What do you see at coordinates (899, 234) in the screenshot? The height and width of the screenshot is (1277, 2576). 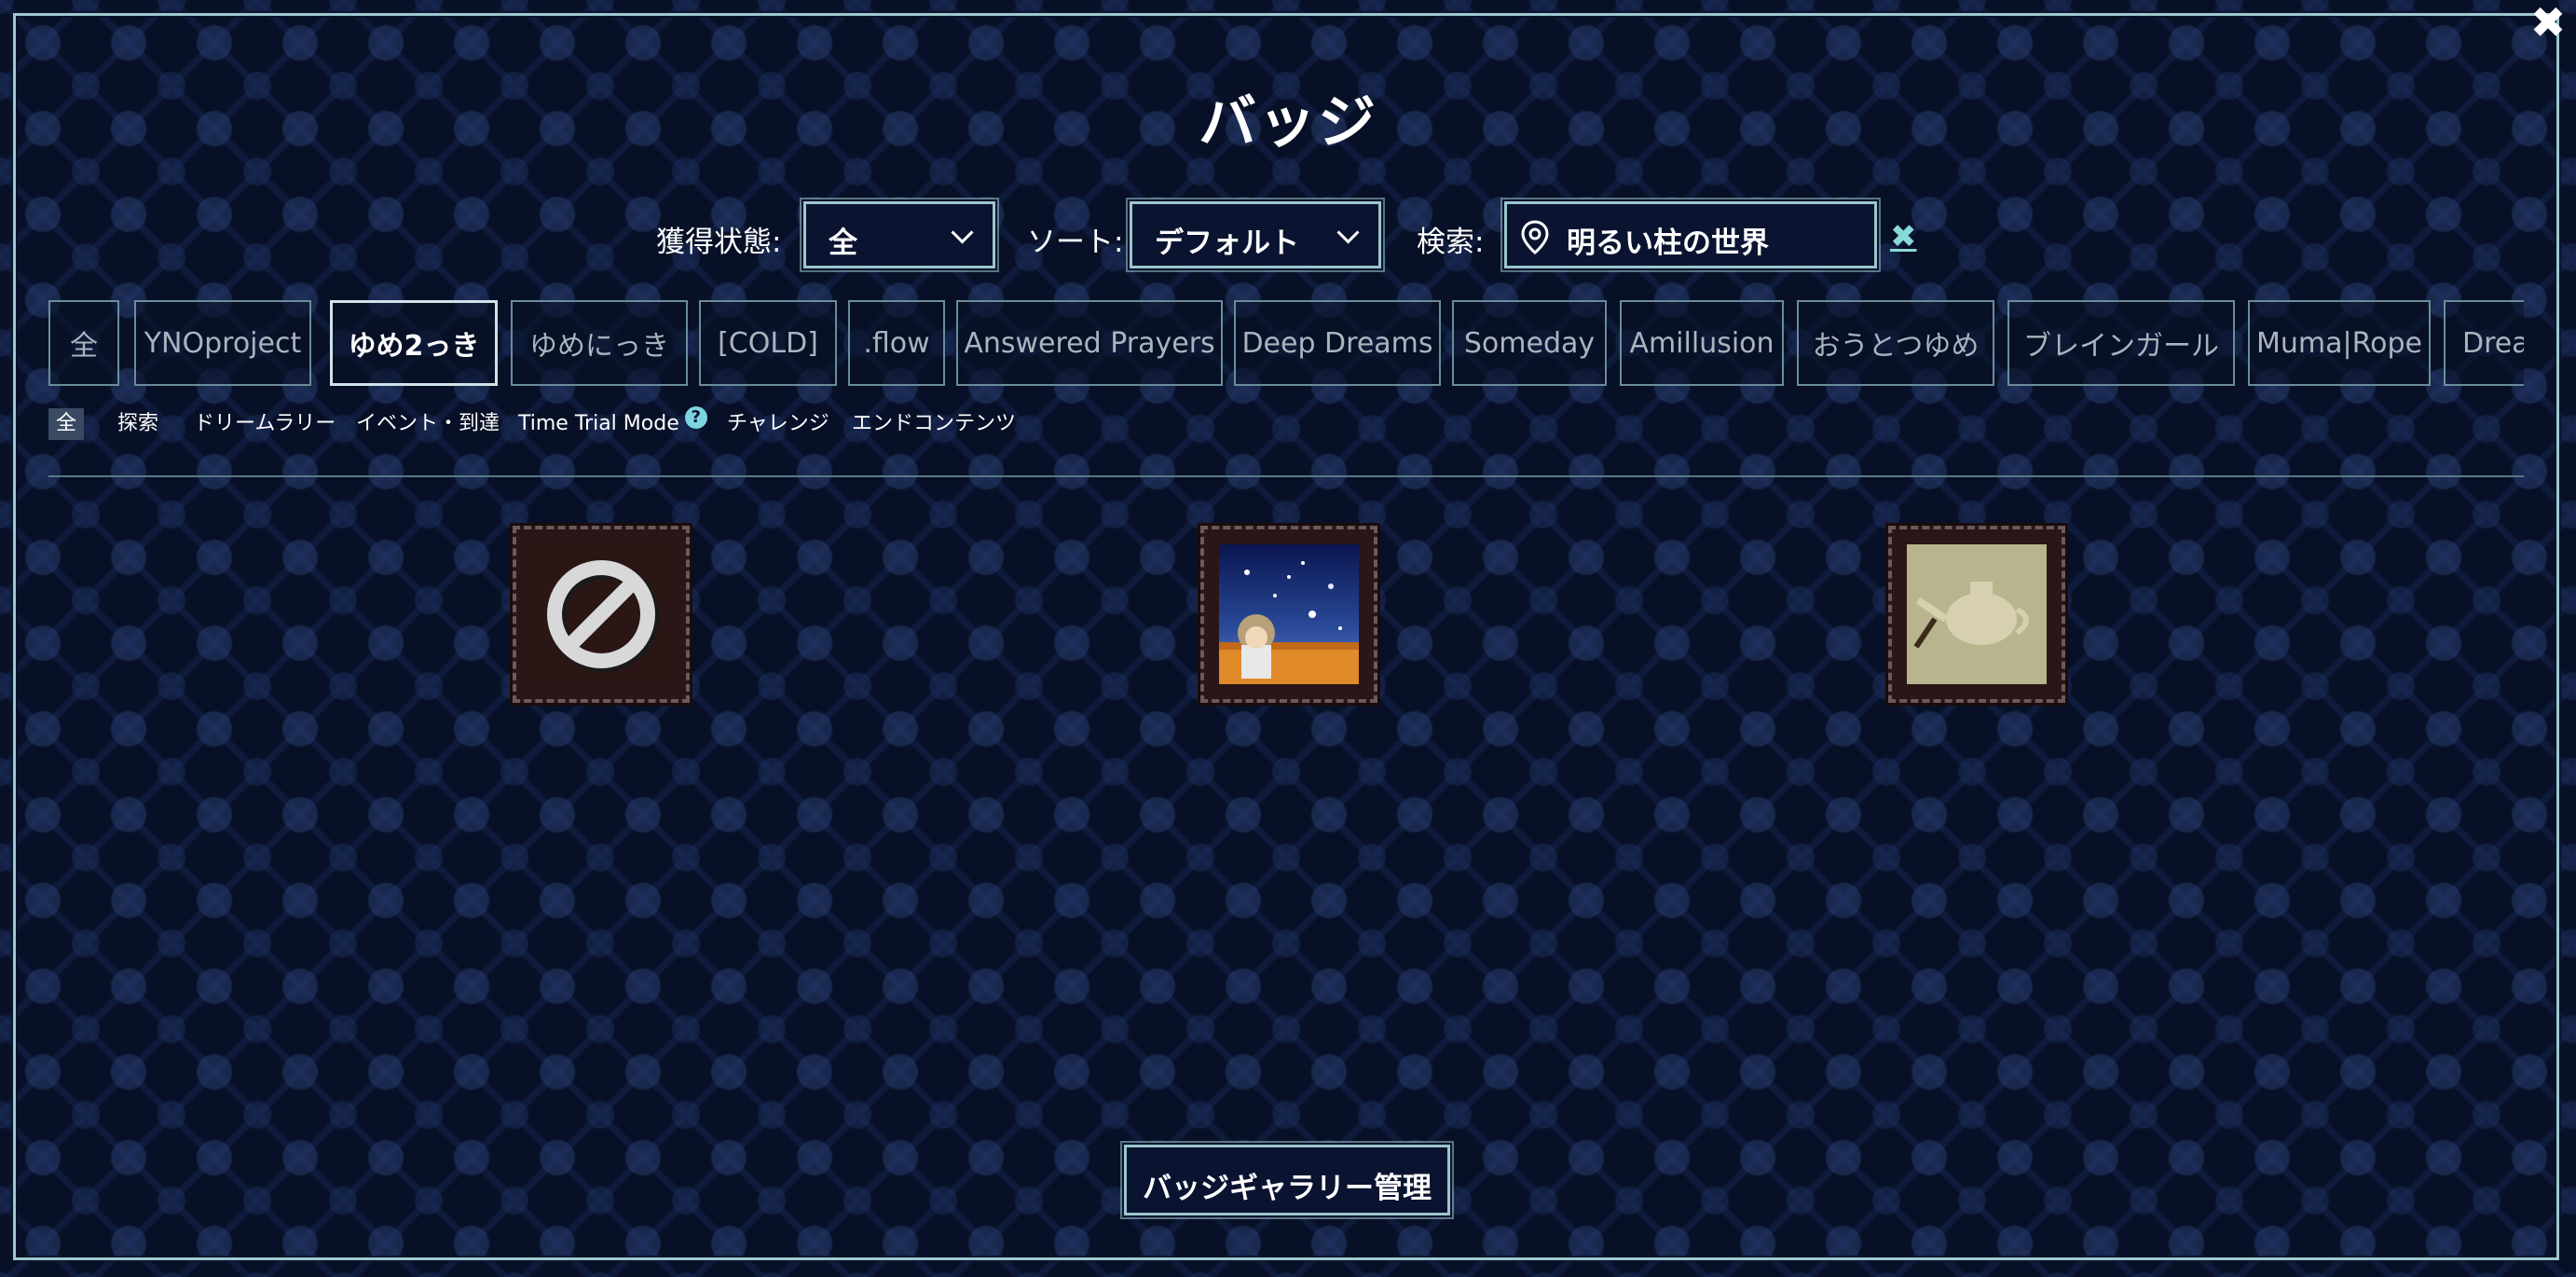 I see `obtained-select: 全` at bounding box center [899, 234].